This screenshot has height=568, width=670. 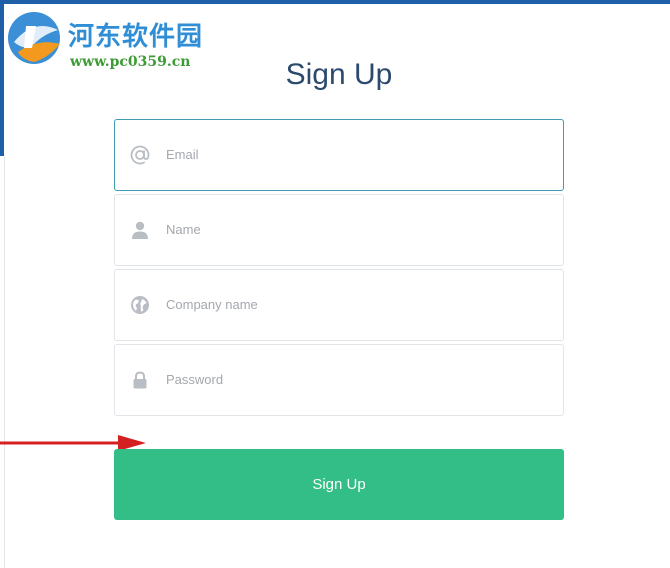 I want to click on name-field: Name, so click(x=339, y=230).